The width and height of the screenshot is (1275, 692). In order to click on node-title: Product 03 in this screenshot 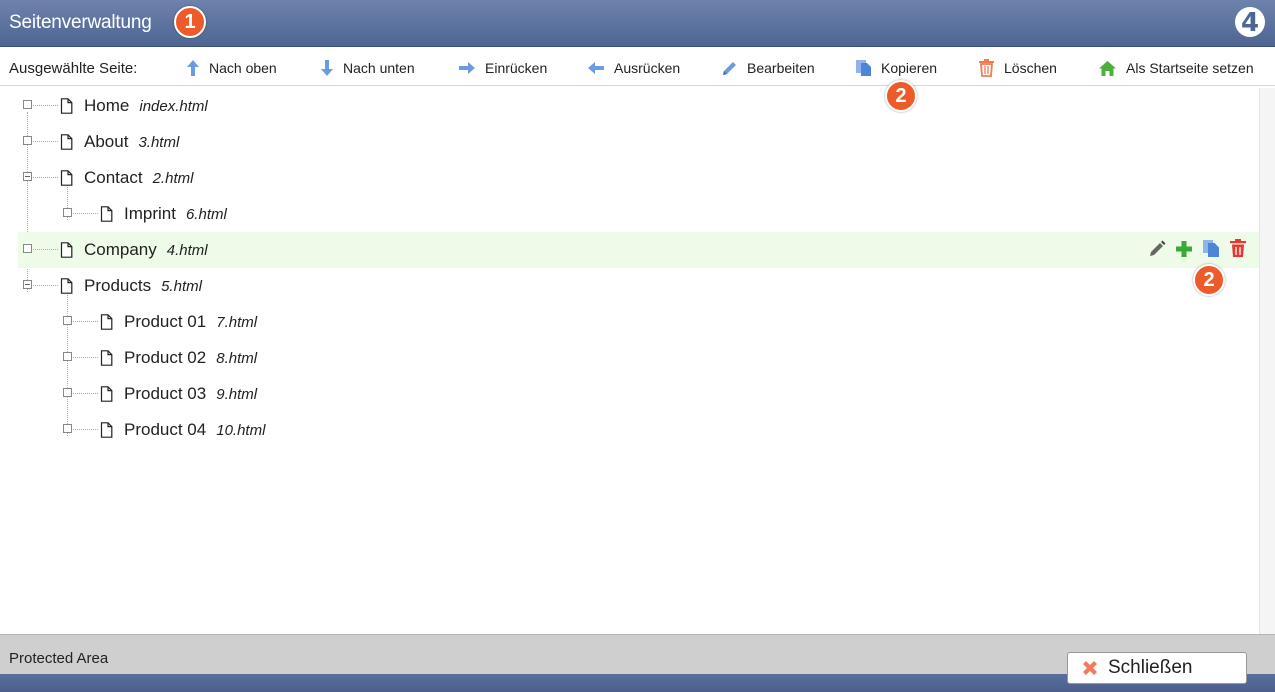, I will do `click(165, 393)`.